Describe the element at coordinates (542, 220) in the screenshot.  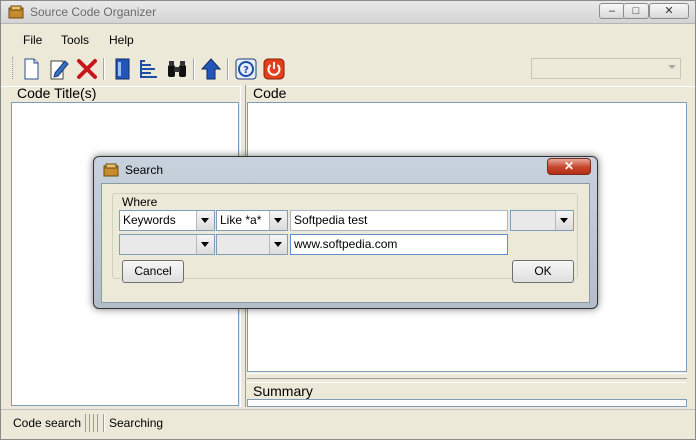
I see `conjunction-dropdown` at that location.